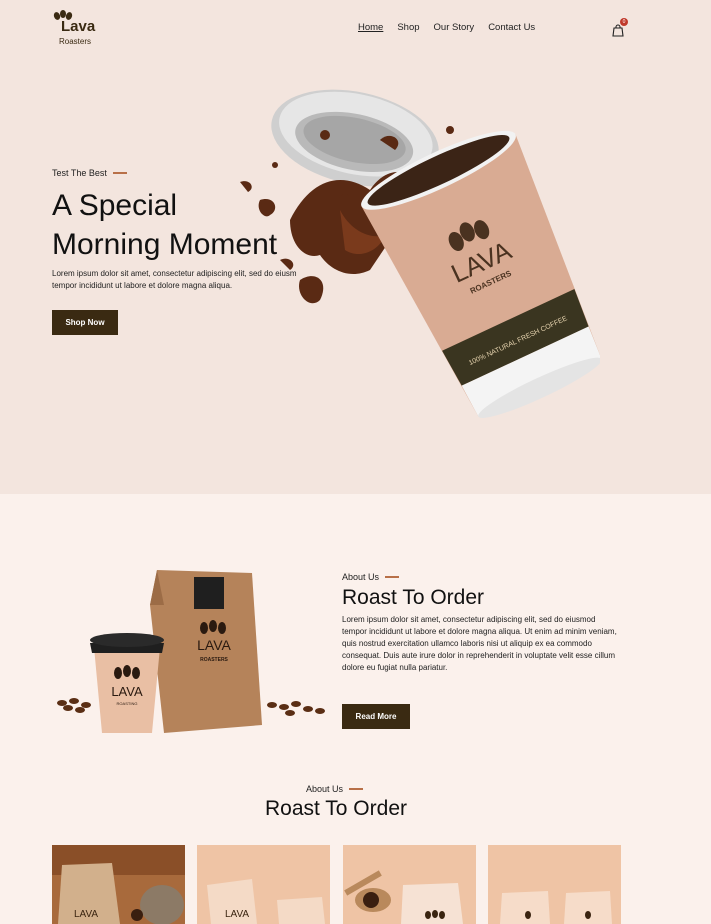 The width and height of the screenshot is (711, 924). I want to click on section2-title: Roast To Order, so click(335, 808).